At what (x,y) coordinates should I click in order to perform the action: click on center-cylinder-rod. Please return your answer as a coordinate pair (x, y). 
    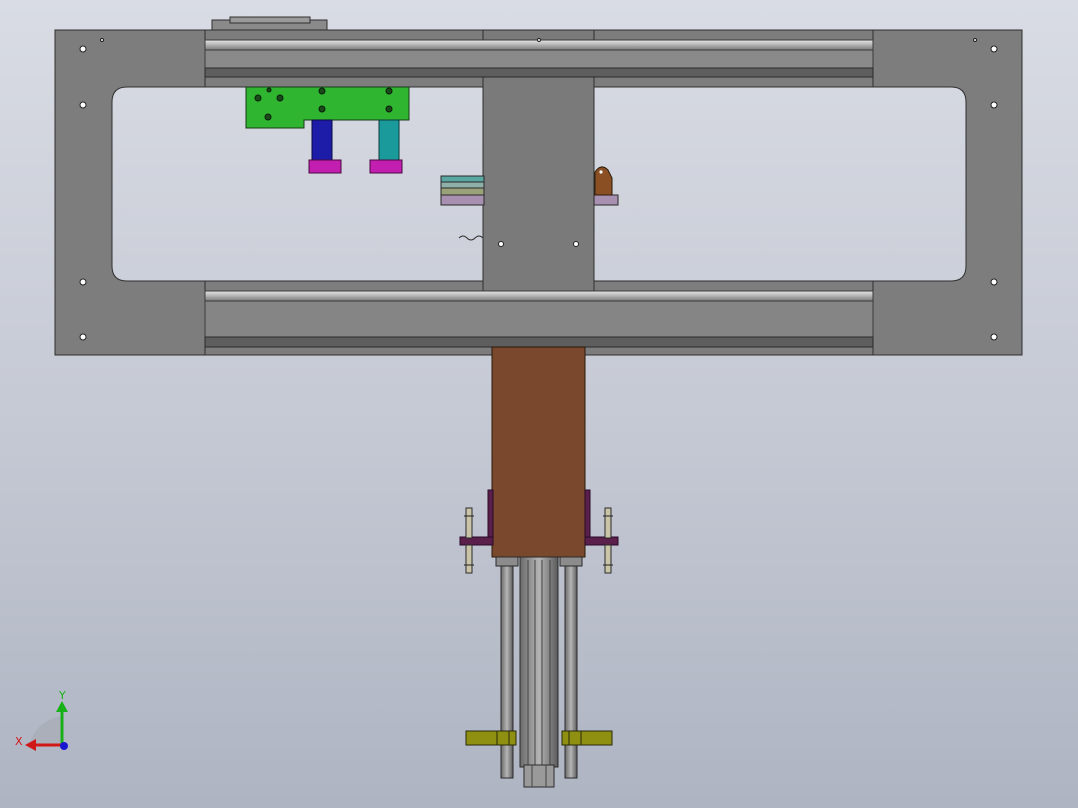
    Looking at the image, I should click on (539, 672).